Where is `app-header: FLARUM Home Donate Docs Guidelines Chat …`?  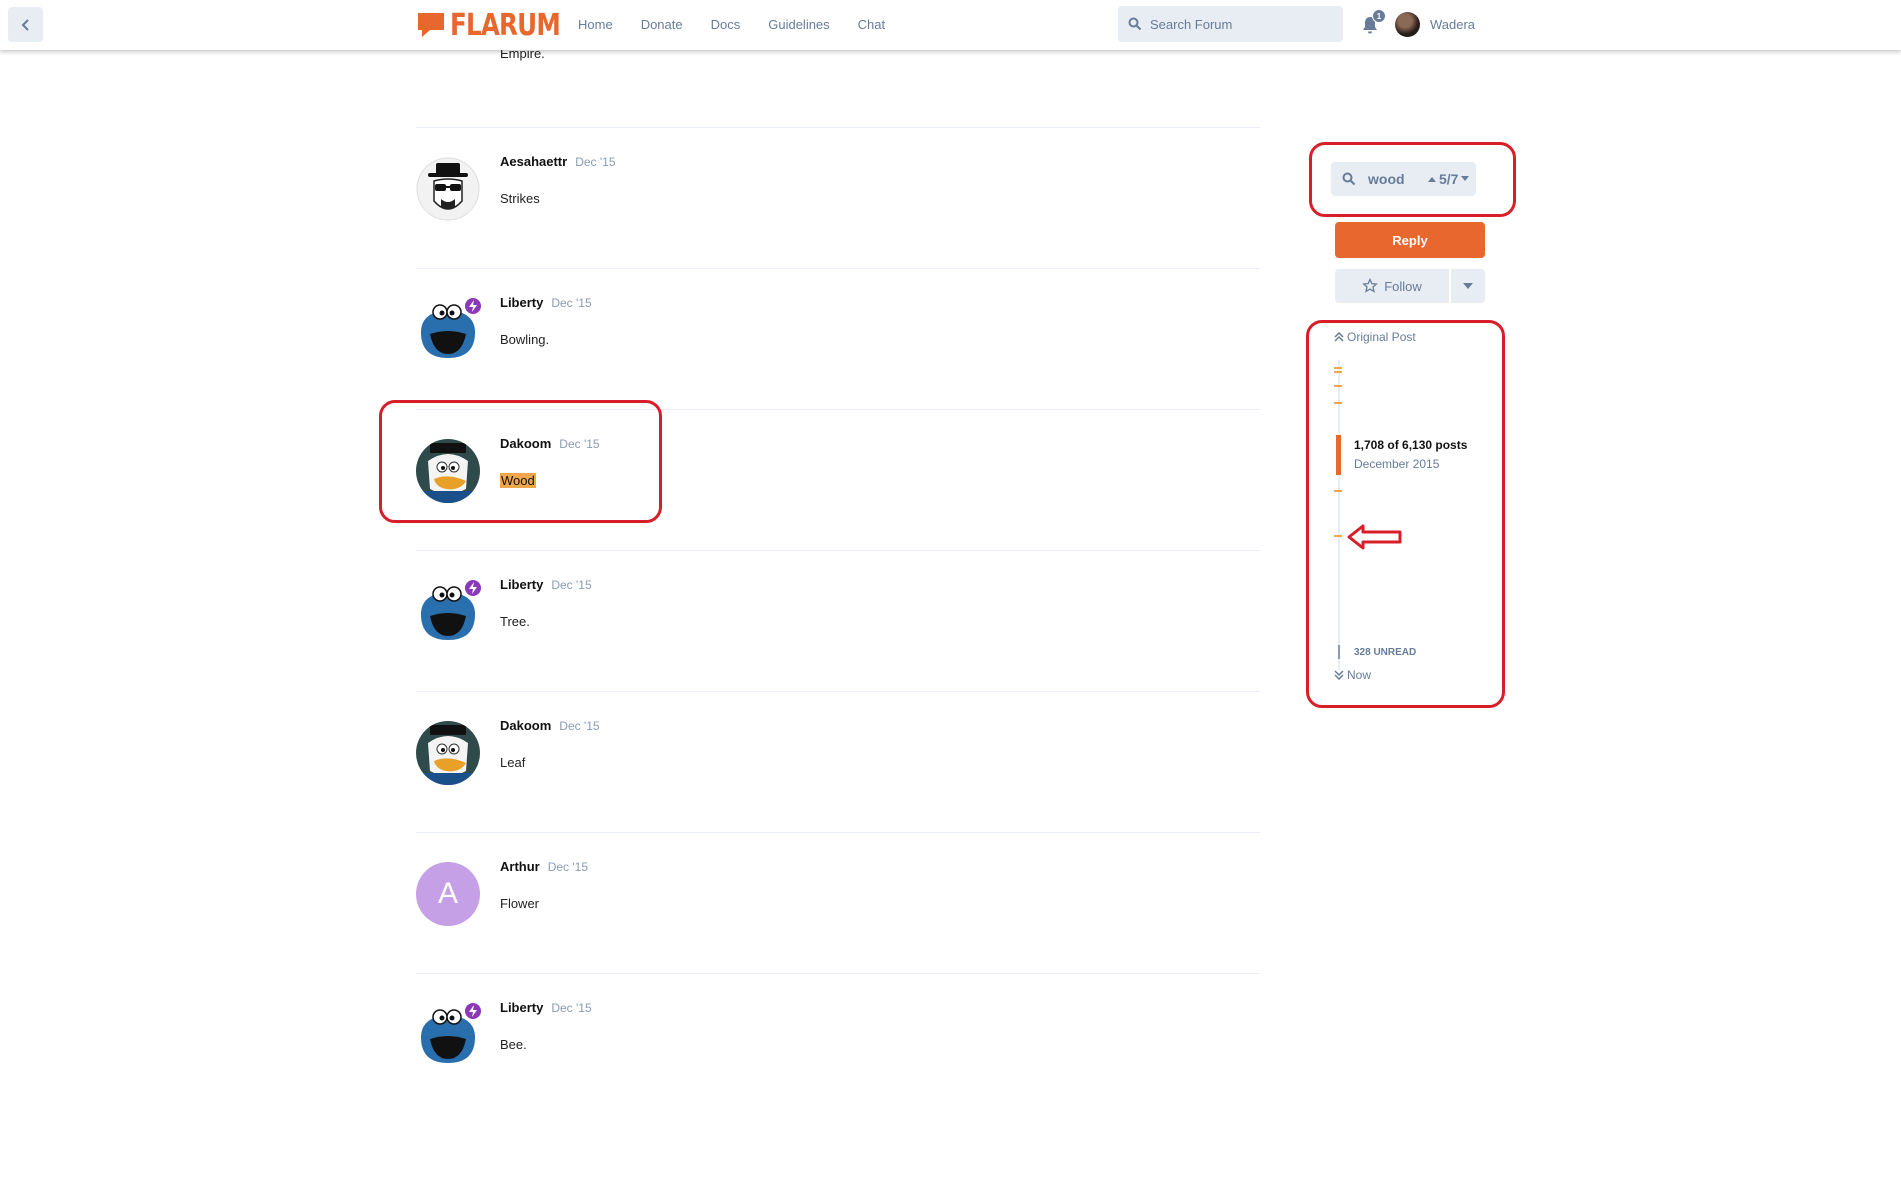 app-header: FLARUM Home Donate Docs Guidelines Chat … is located at coordinates (950, 25).